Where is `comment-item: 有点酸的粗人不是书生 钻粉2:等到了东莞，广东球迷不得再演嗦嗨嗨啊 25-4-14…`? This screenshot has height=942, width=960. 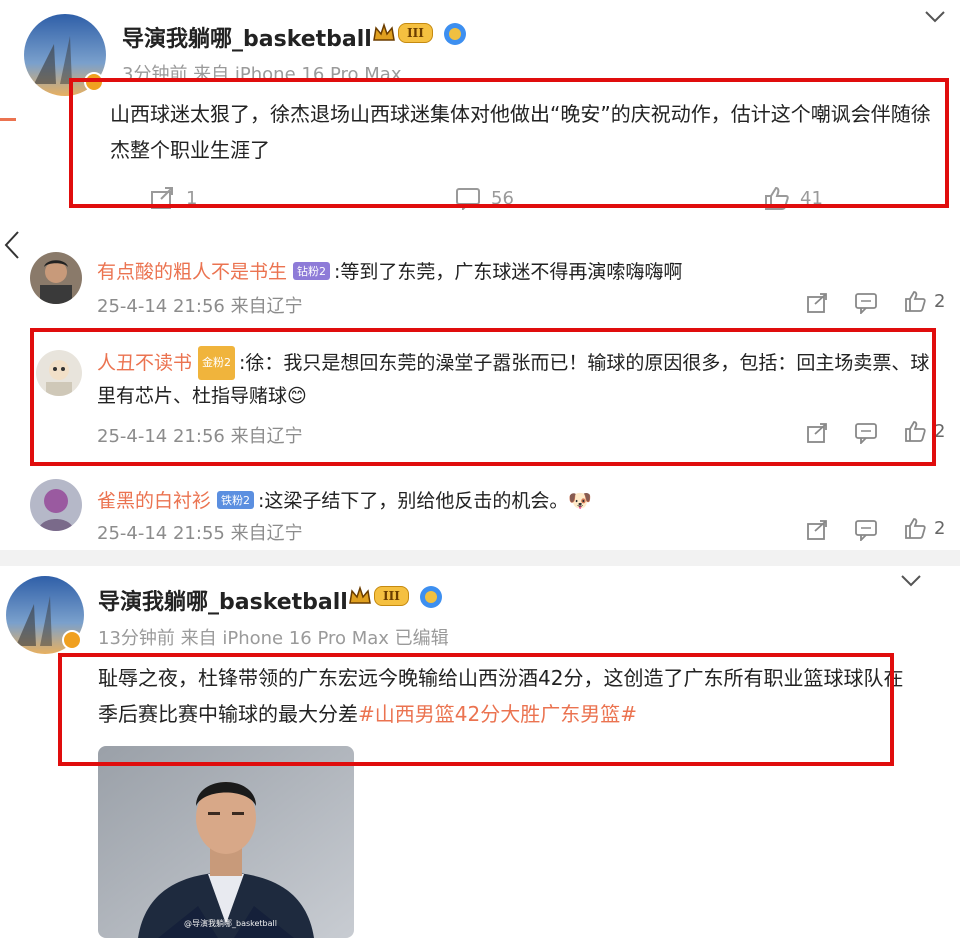 comment-item: 有点酸的粗人不是书生 钻粉2:等到了东莞，广东球迷不得再演嗦嗨嗨啊 25-4-14… is located at coordinates (480, 267).